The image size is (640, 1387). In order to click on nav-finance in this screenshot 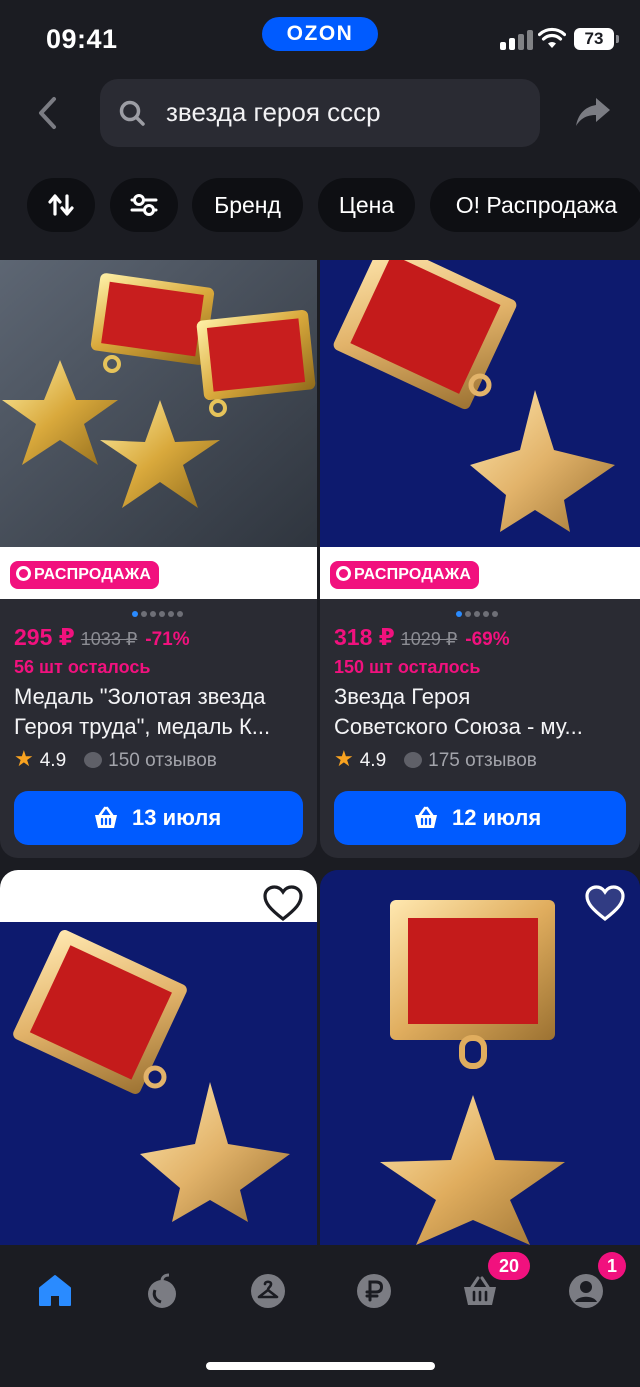, I will do `click(374, 1291)`.